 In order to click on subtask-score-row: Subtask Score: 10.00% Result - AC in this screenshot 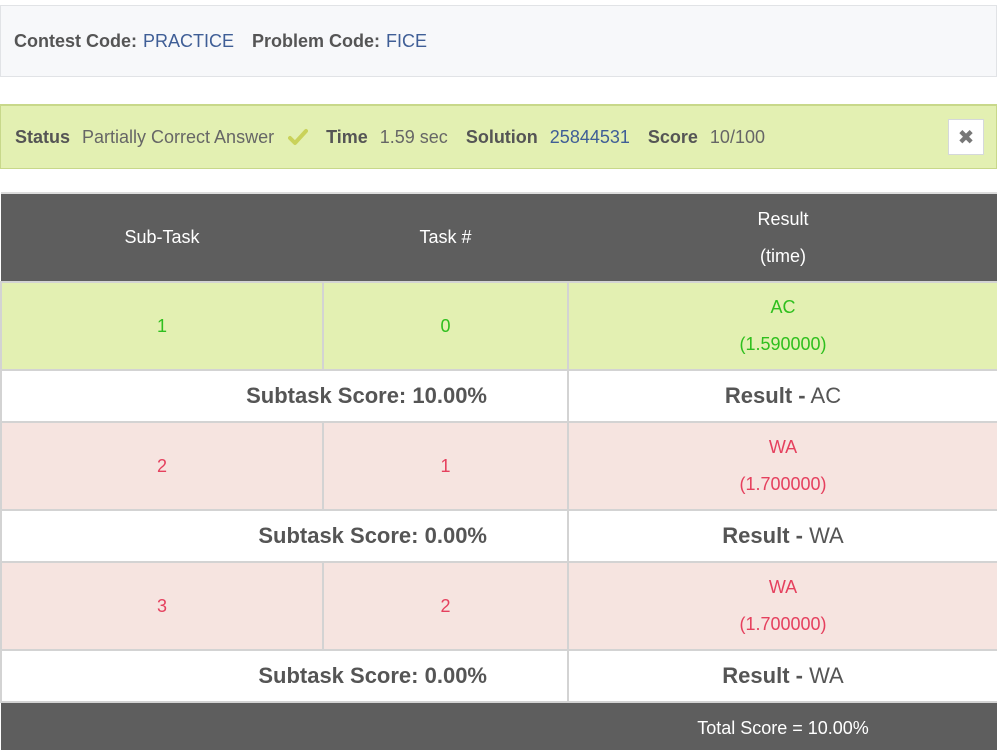, I will do `click(498, 396)`.